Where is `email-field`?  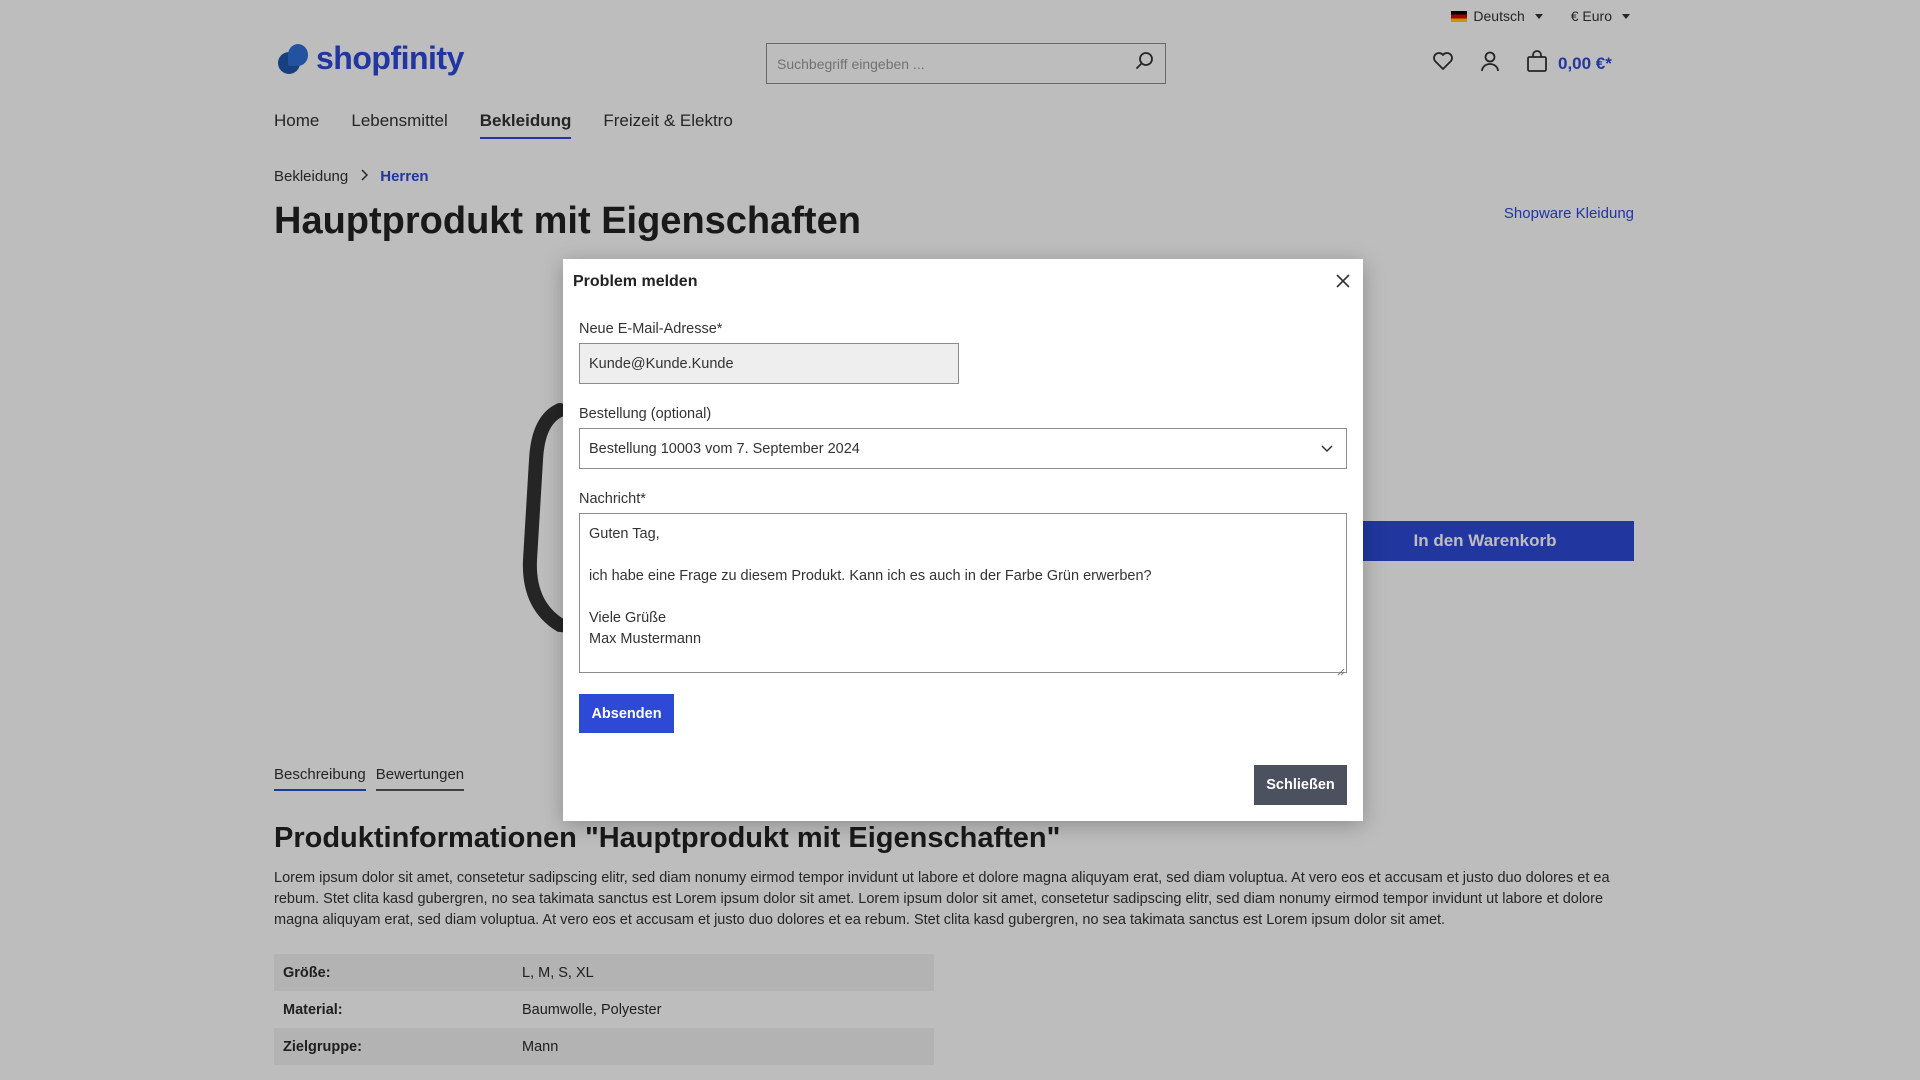 email-field is located at coordinates (769, 363).